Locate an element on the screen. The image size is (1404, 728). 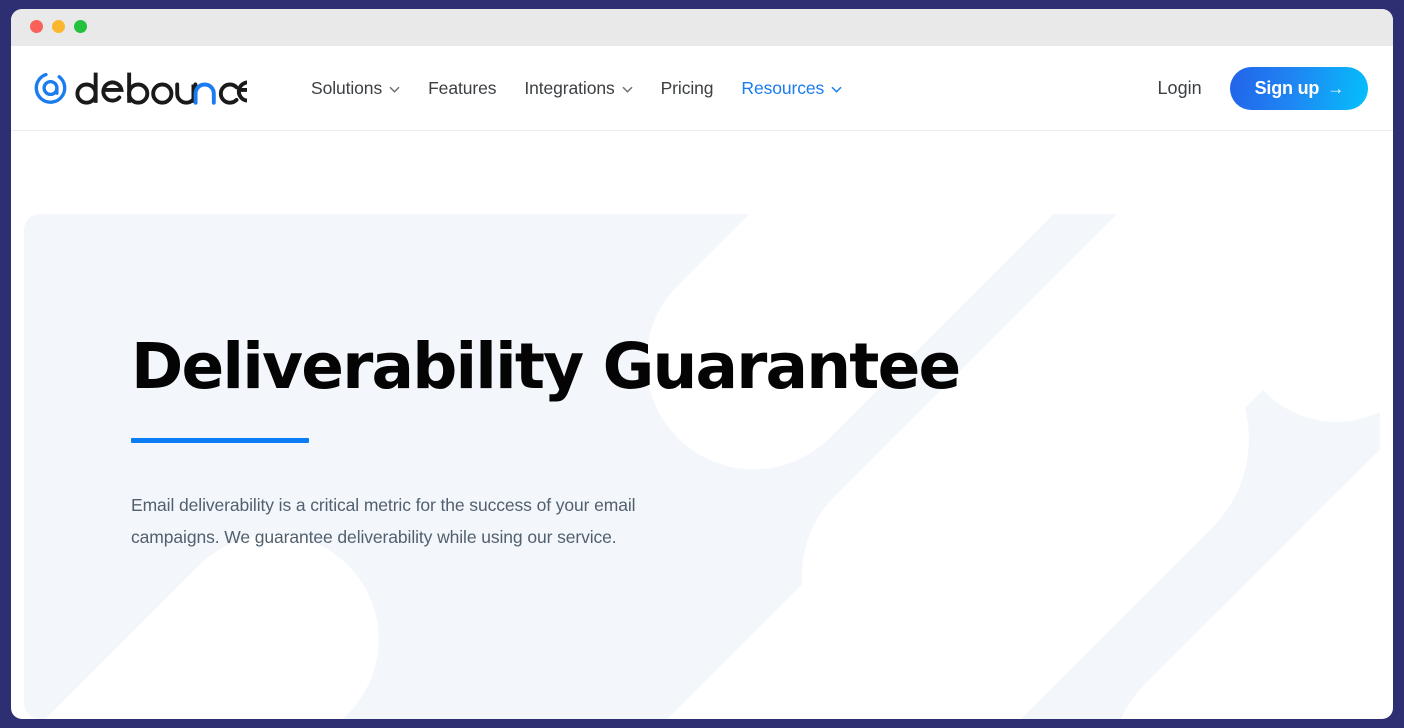
nav-actions: Login Sign up → is located at coordinates (1263, 88).